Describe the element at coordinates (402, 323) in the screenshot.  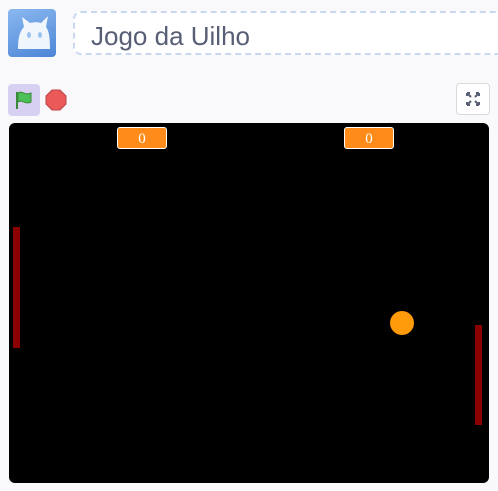
I see `ball` at that location.